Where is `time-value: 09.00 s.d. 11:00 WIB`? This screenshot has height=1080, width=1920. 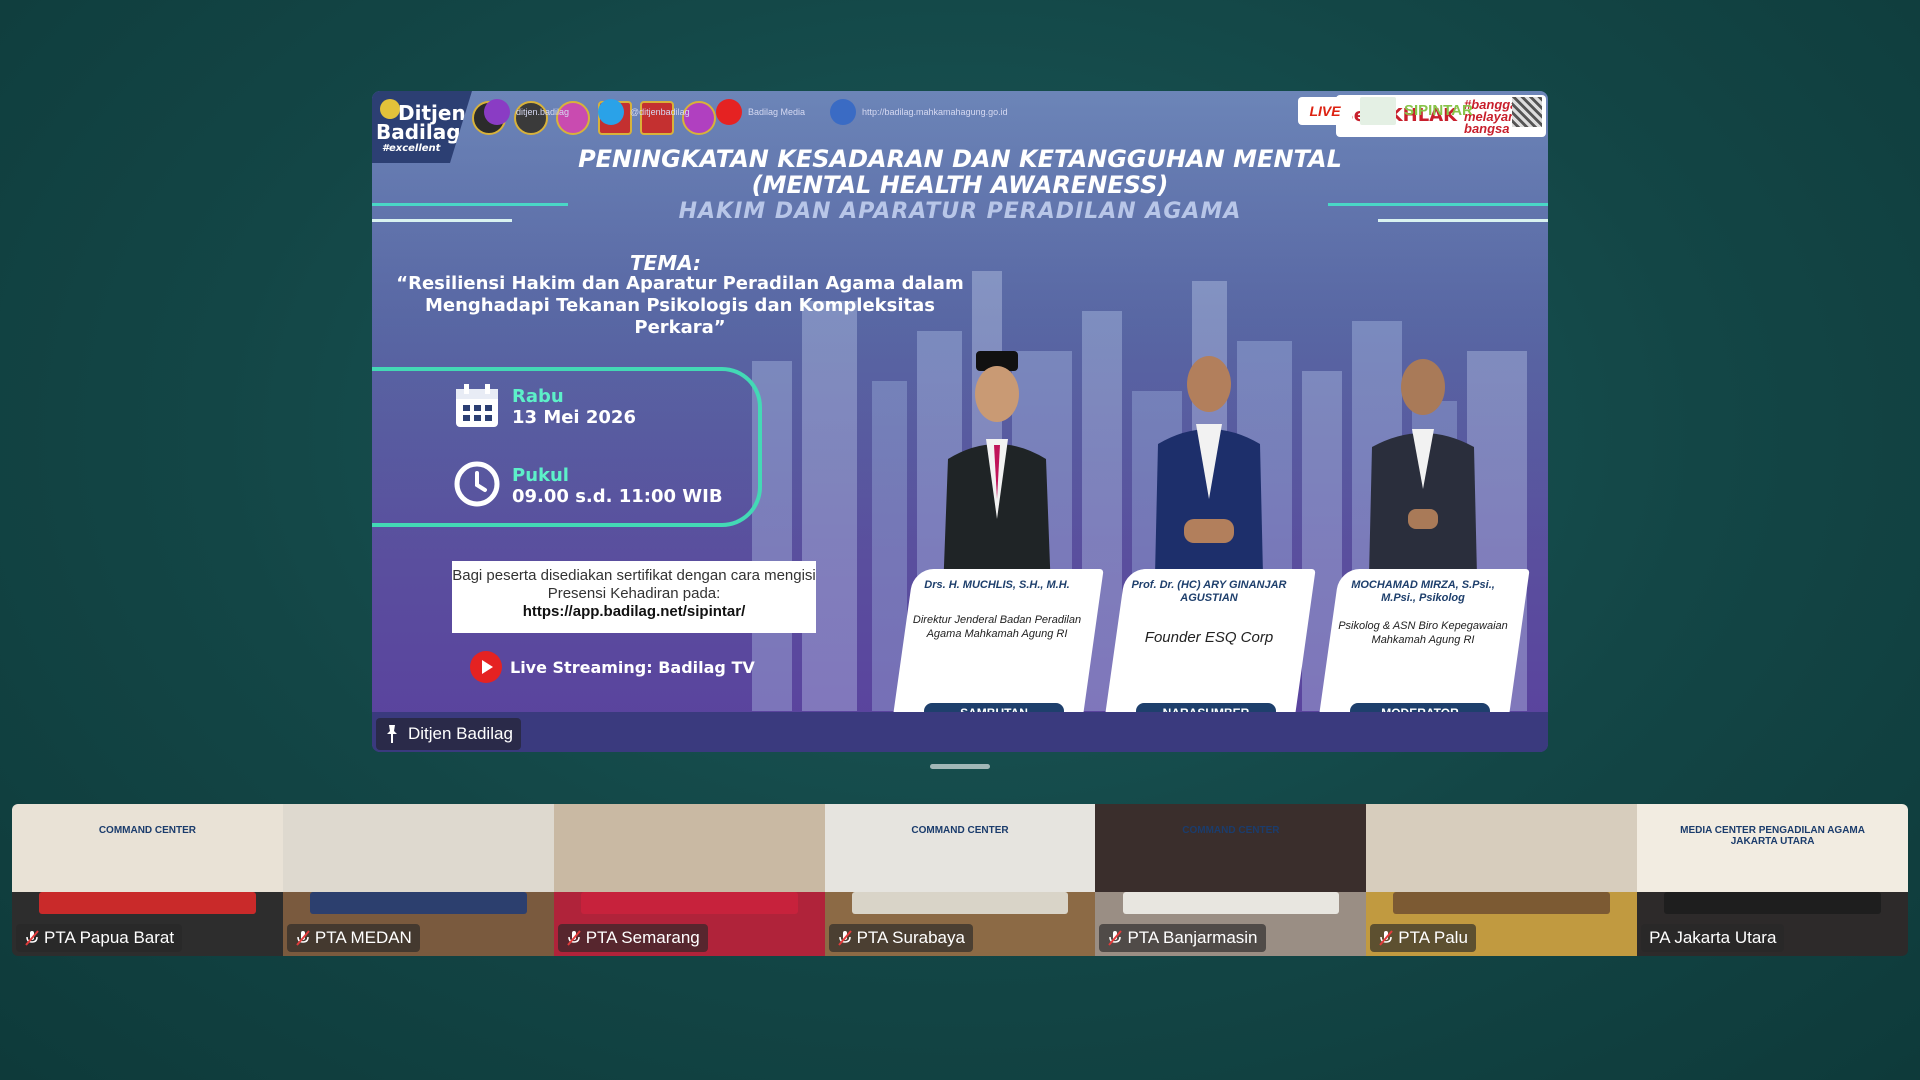
time-value: 09.00 s.d. 11:00 WIB is located at coordinates (617, 496).